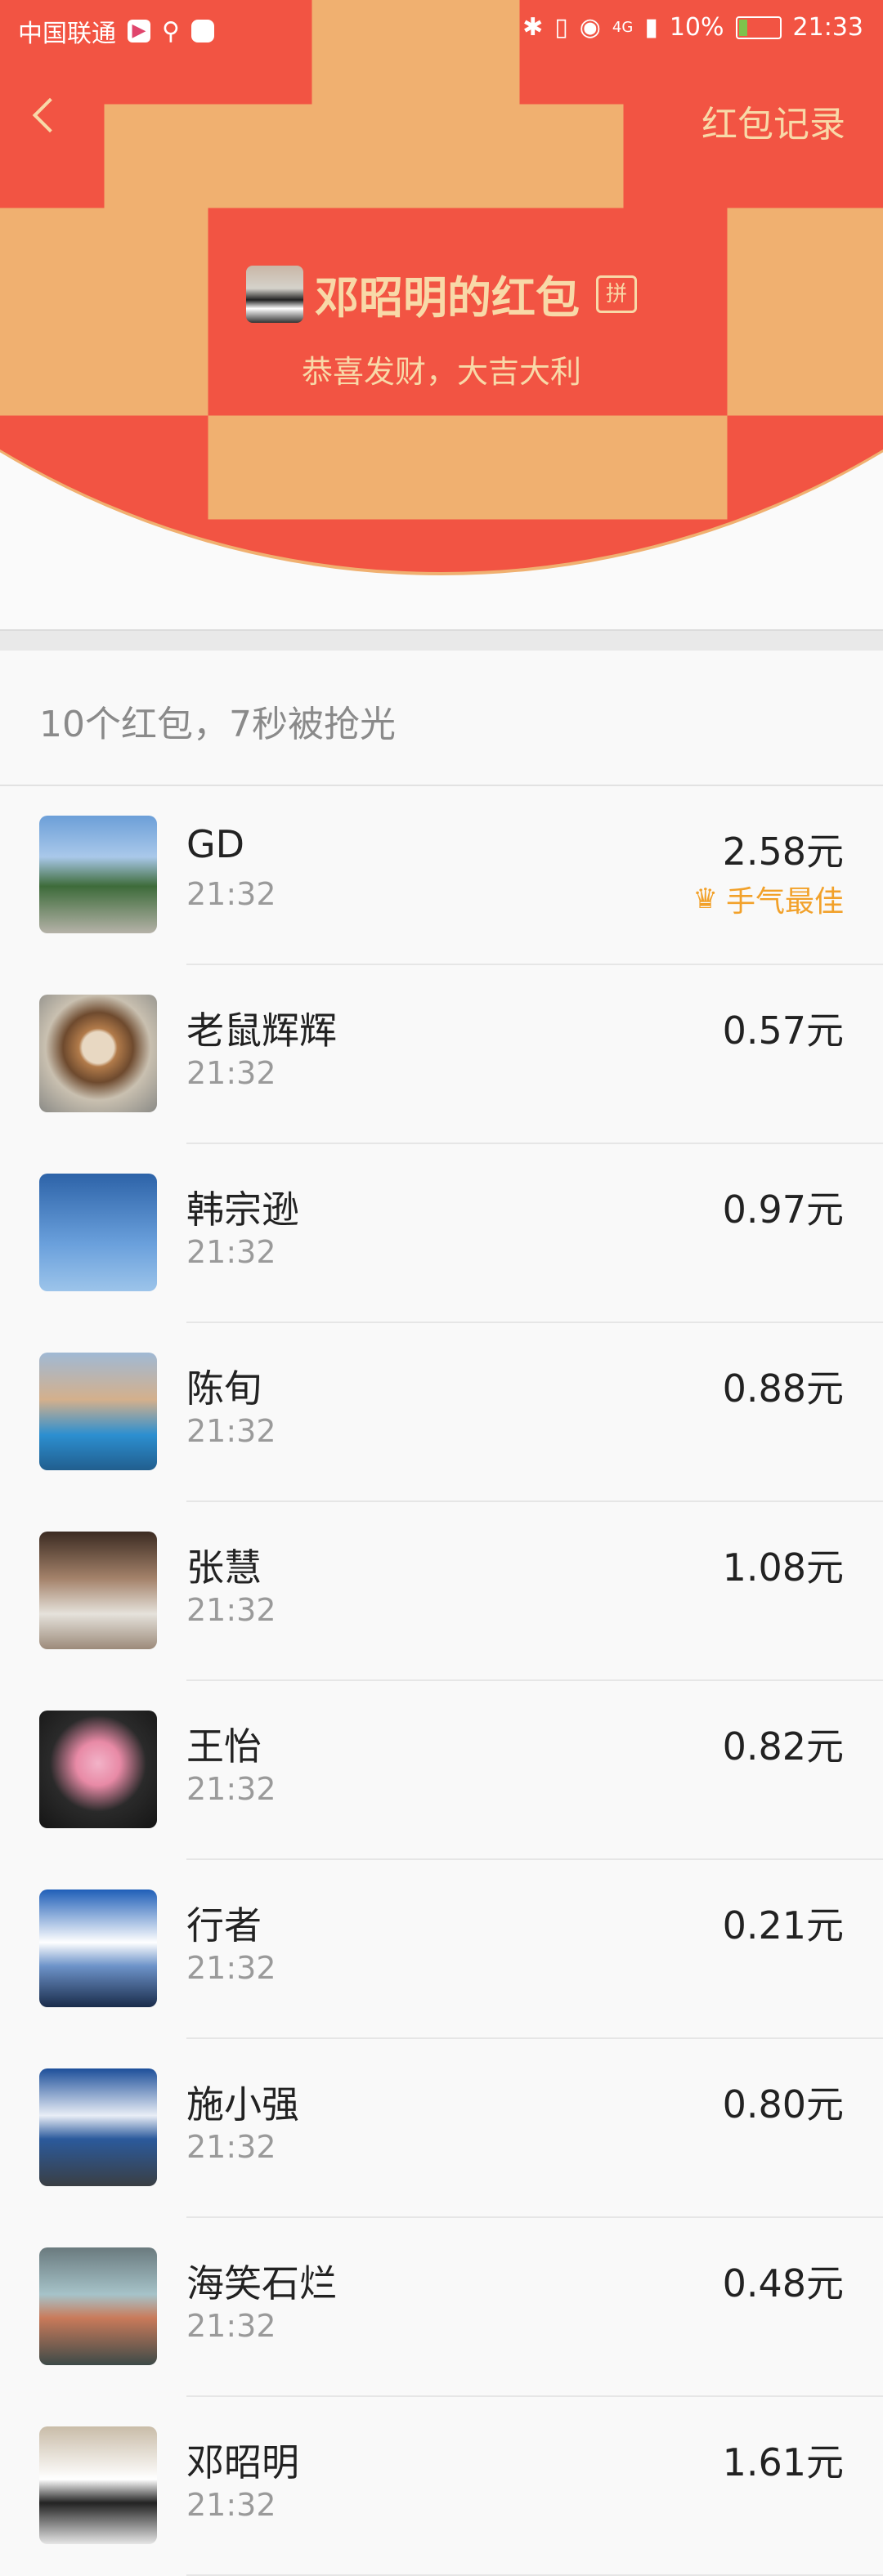  What do you see at coordinates (261, 2283) in the screenshot?
I see `recipient-name: 海笑石烂` at bounding box center [261, 2283].